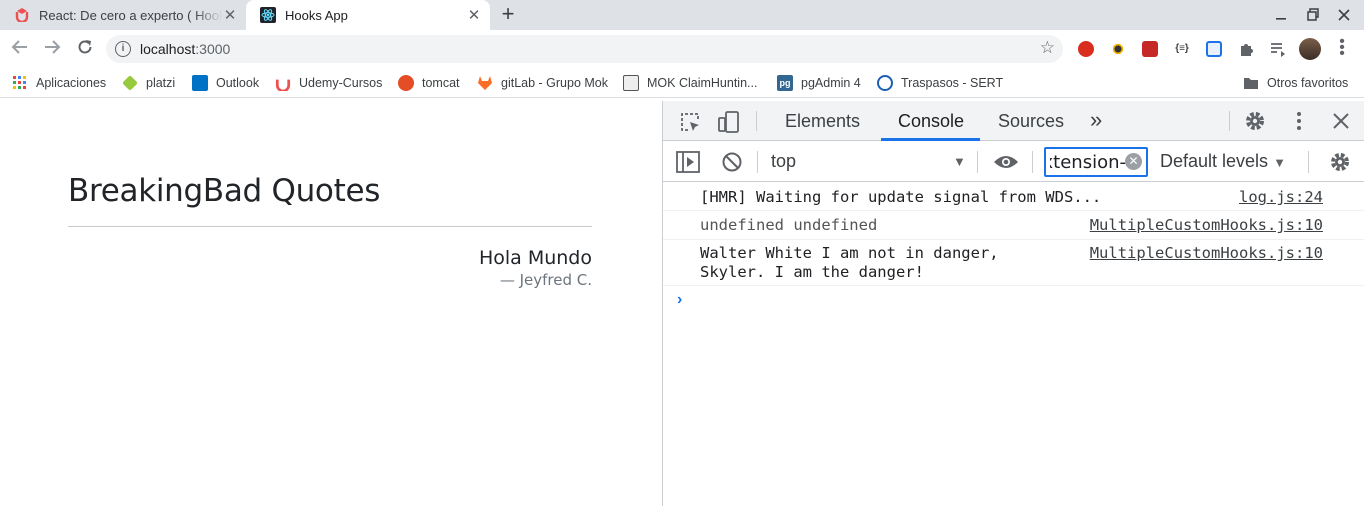 The image size is (1364, 506). I want to click on platzi-icon, so click(130, 83).